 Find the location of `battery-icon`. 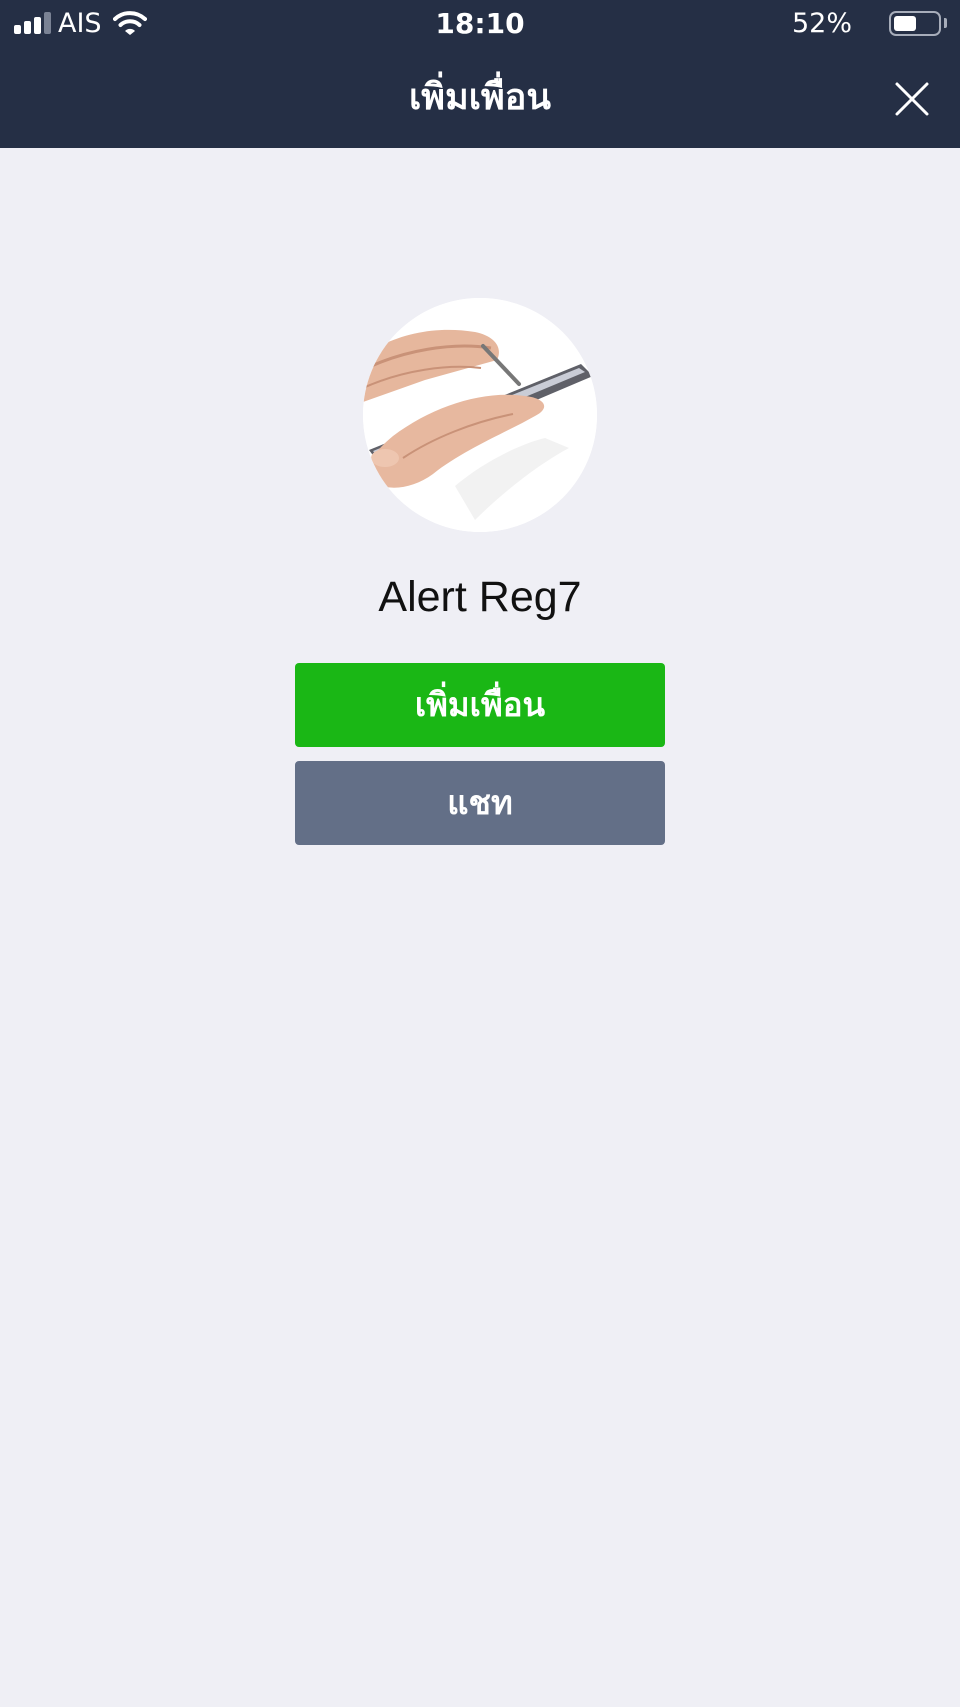

battery-icon is located at coordinates (915, 23).